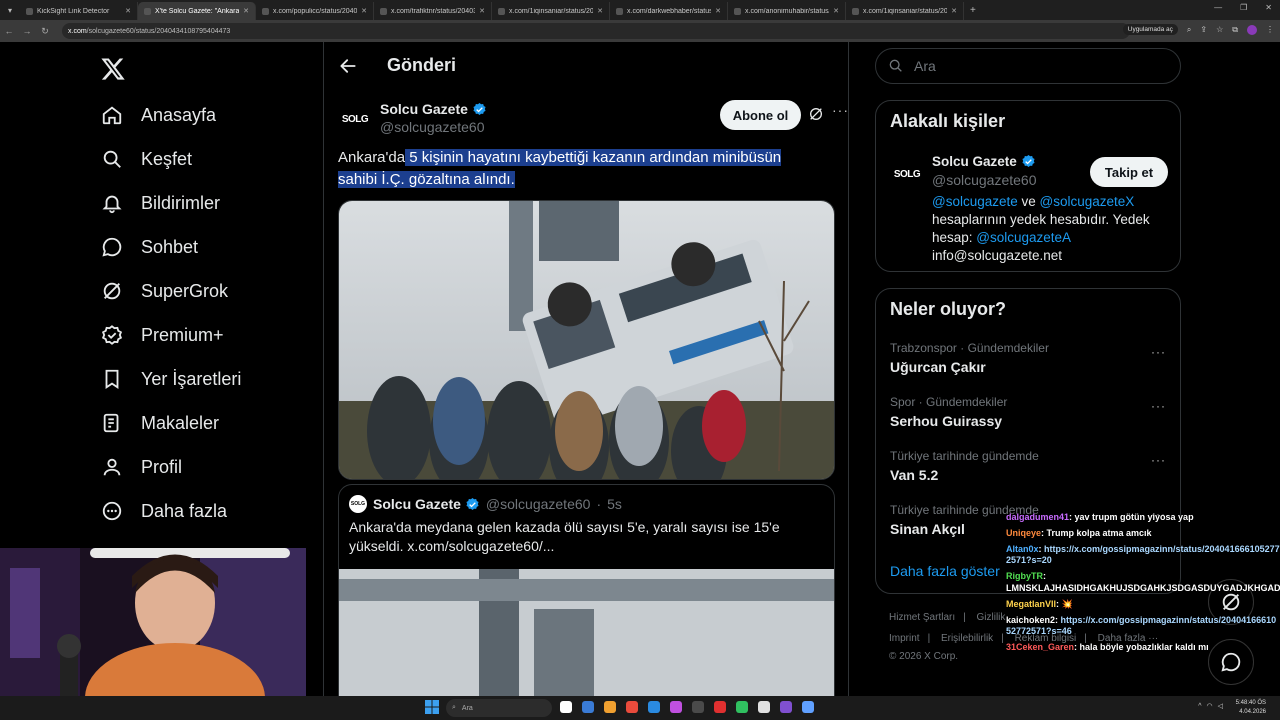 This screenshot has height=720, width=1280. Describe the element at coordinates (760, 115) in the screenshot. I see `subscribe-button: Abone ol` at that location.